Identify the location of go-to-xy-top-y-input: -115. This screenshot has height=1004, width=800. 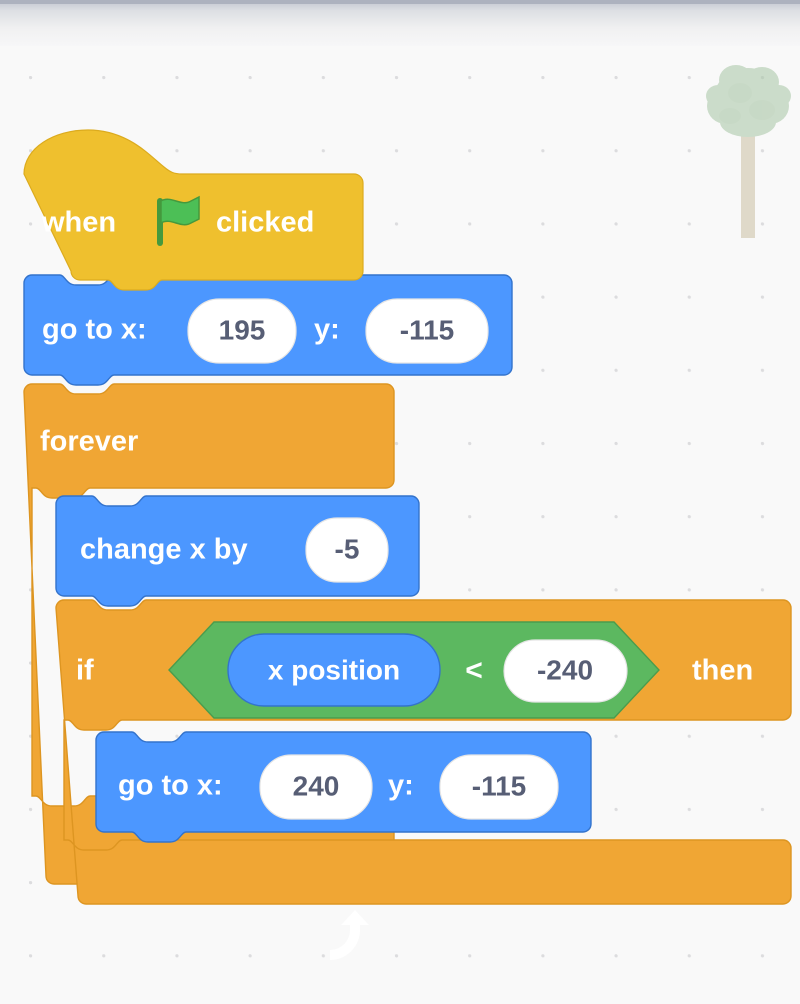
(427, 331).